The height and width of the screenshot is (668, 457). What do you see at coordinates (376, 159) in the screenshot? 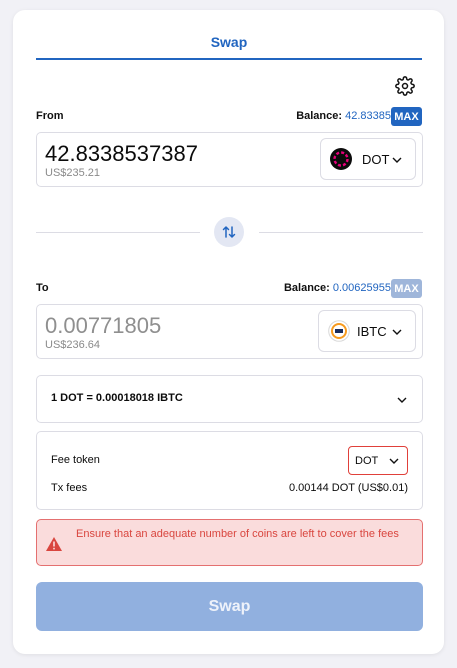
I see `from-token-label: DOT` at bounding box center [376, 159].